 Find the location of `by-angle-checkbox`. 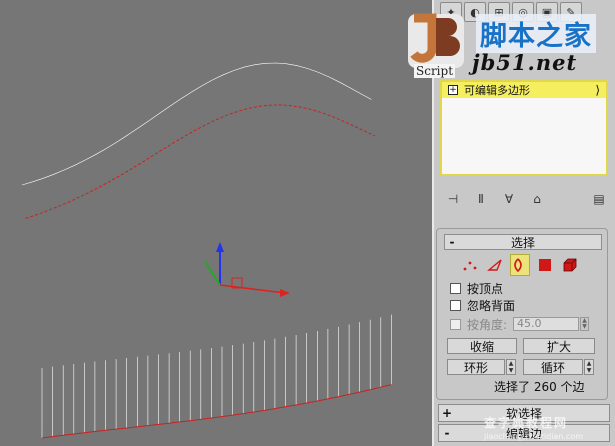

by-angle-checkbox is located at coordinates (455, 324).